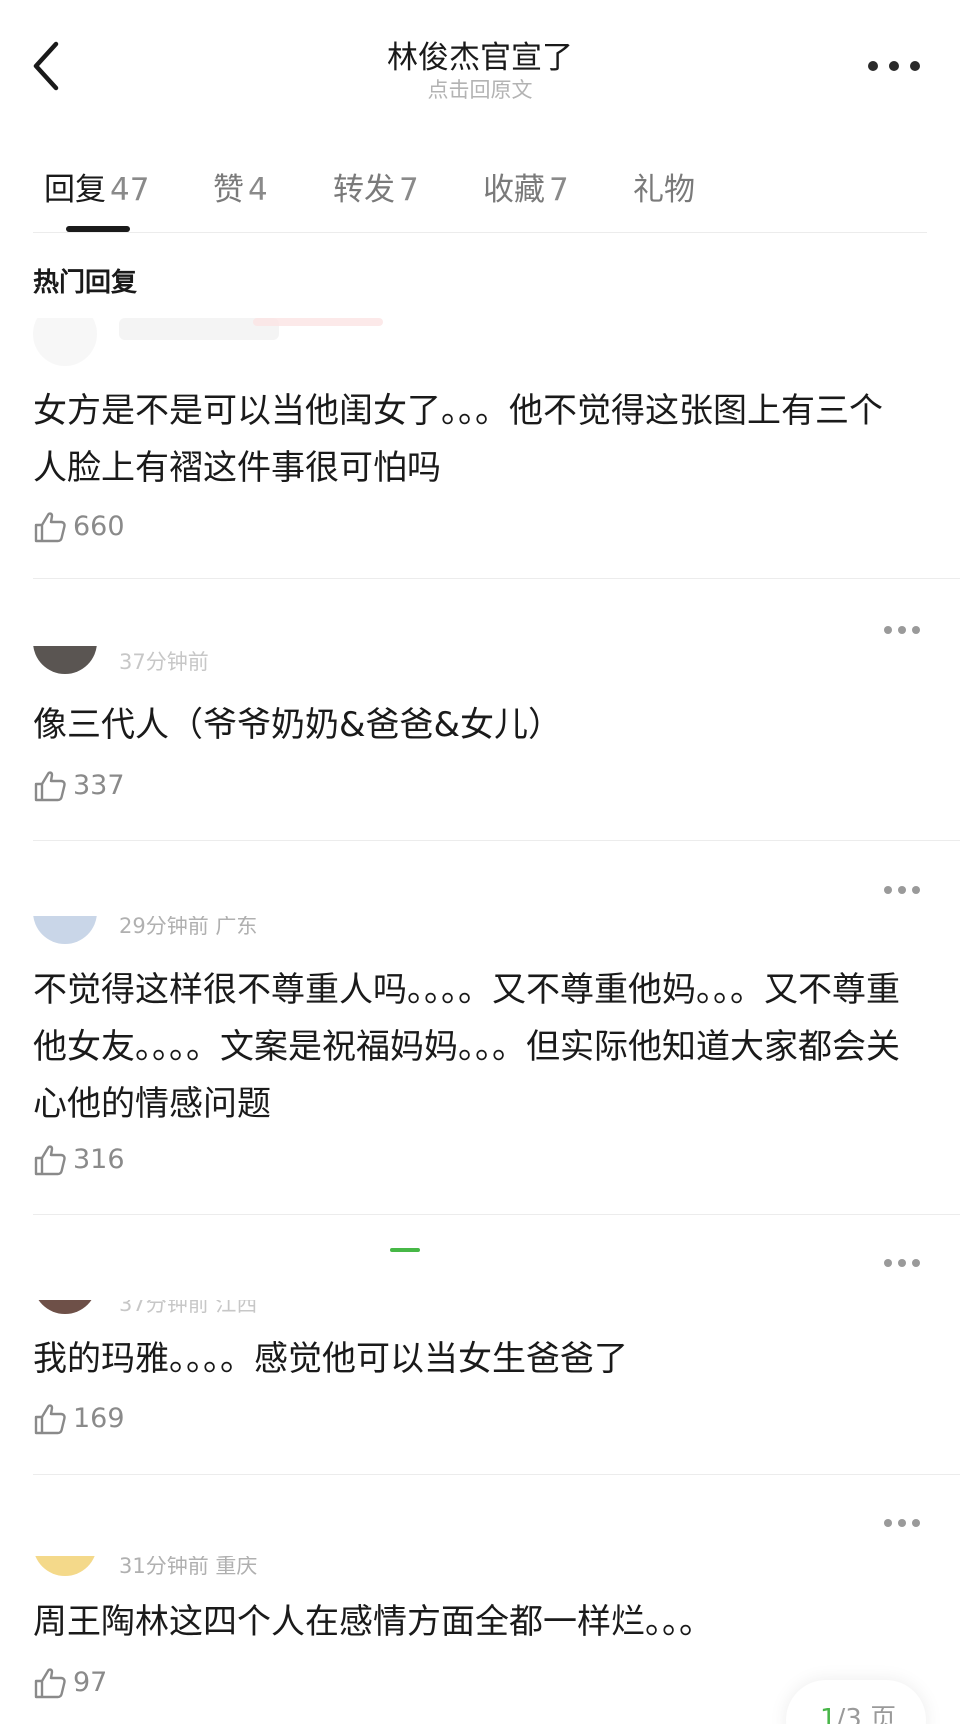 This screenshot has height=1724, width=960. Describe the element at coordinates (99, 1159) in the screenshot. I see `like-count: 316` at that location.